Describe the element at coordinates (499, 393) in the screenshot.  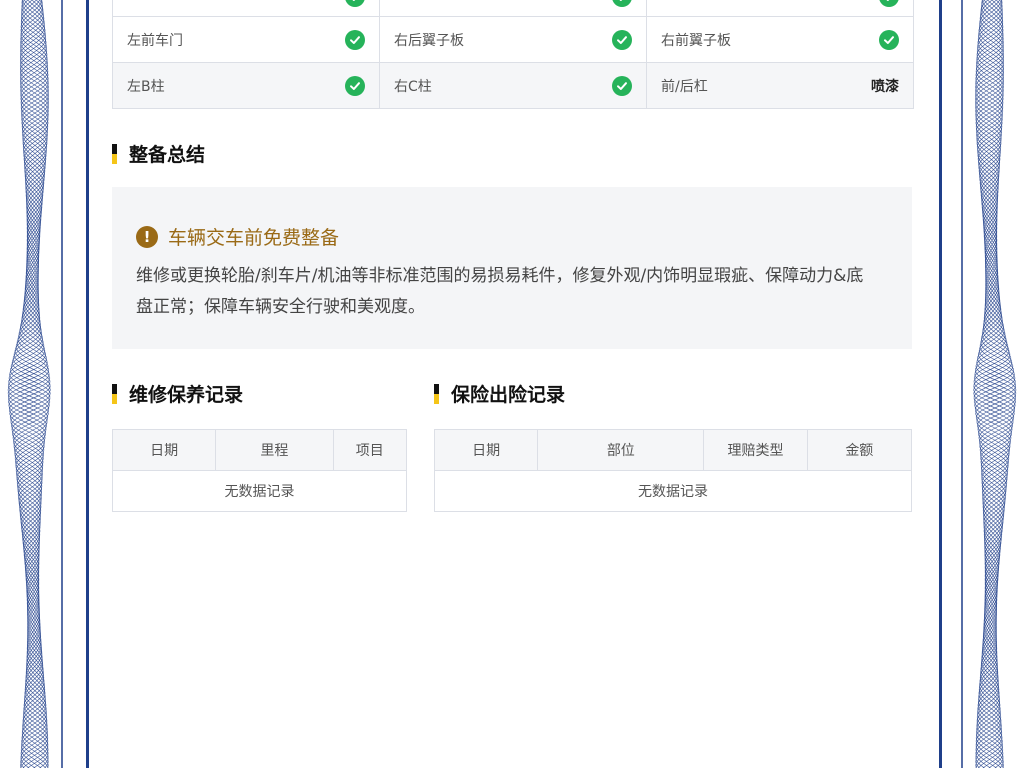
I see `section-title-insurance: 保险出险记录` at that location.